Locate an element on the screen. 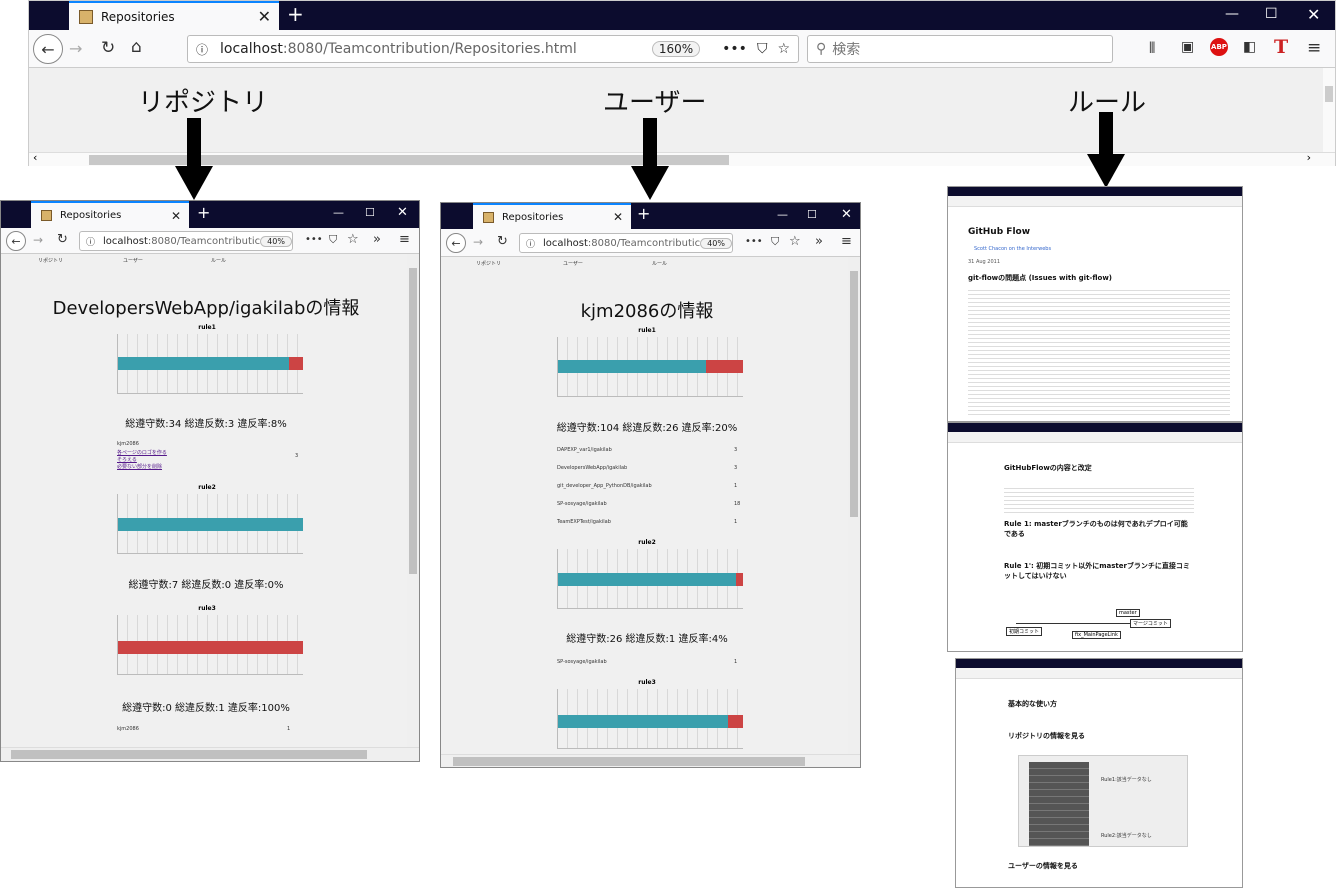 The height and width of the screenshot is (888, 1336). commit-link-2: そろえる is located at coordinates (127, 459).